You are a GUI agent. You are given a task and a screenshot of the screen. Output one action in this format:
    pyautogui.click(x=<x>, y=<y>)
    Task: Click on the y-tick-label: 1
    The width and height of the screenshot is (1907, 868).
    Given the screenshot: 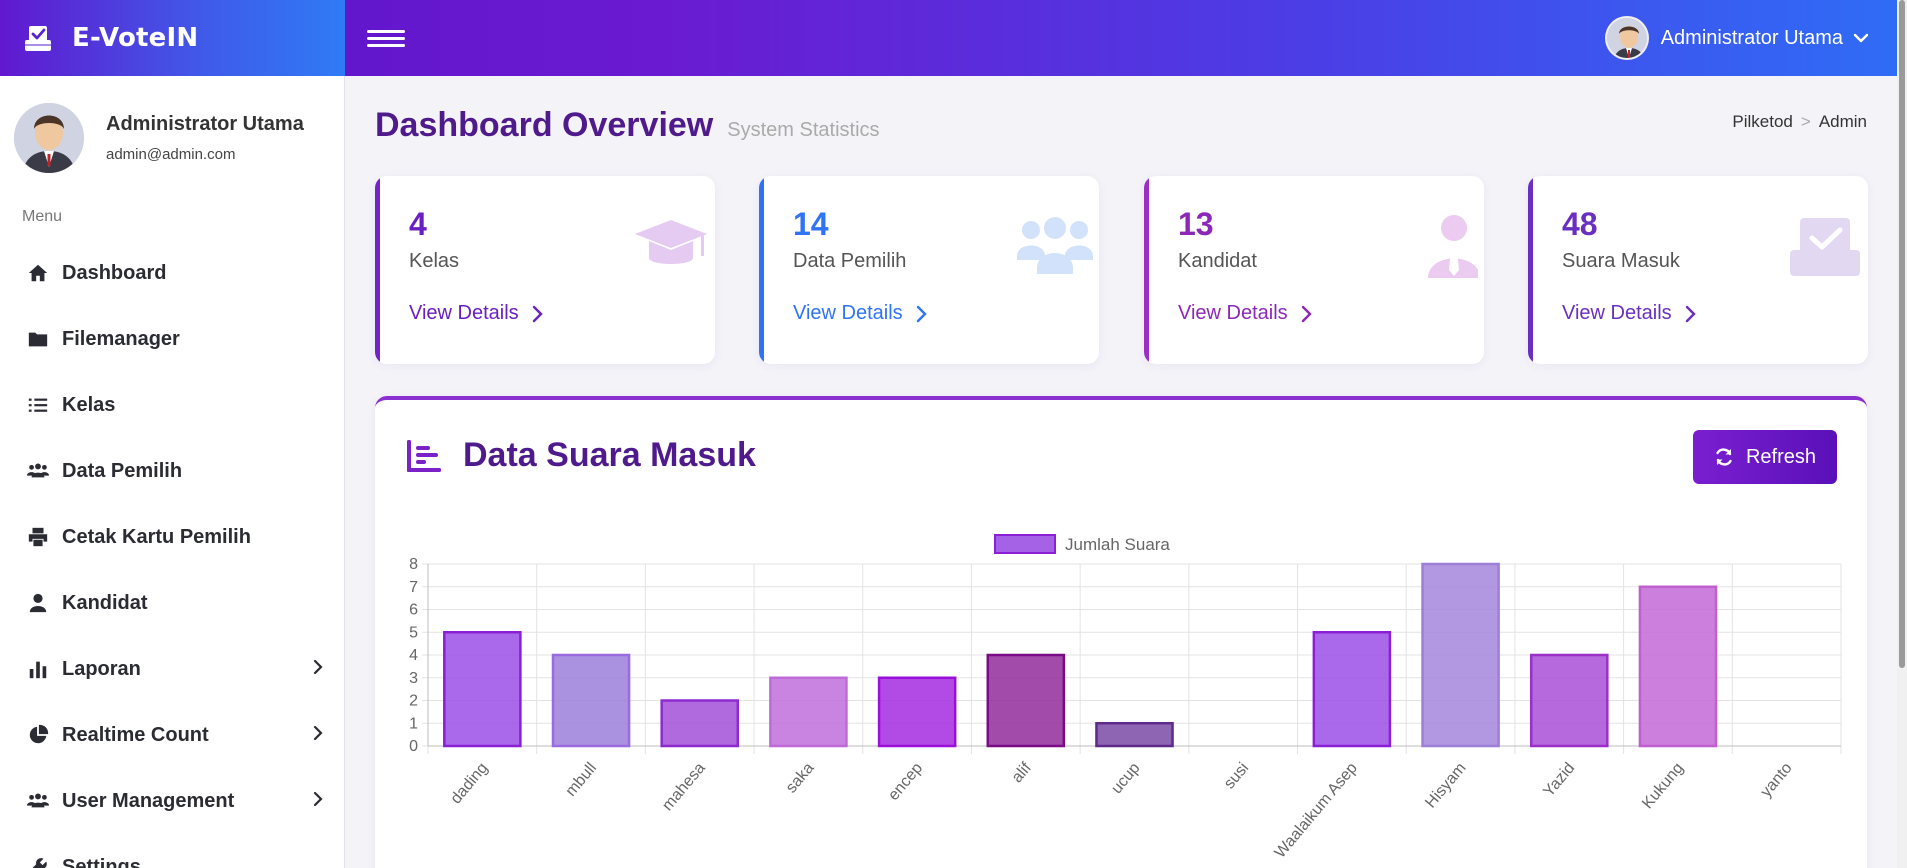 What is the action you would take?
    pyautogui.click(x=413, y=723)
    